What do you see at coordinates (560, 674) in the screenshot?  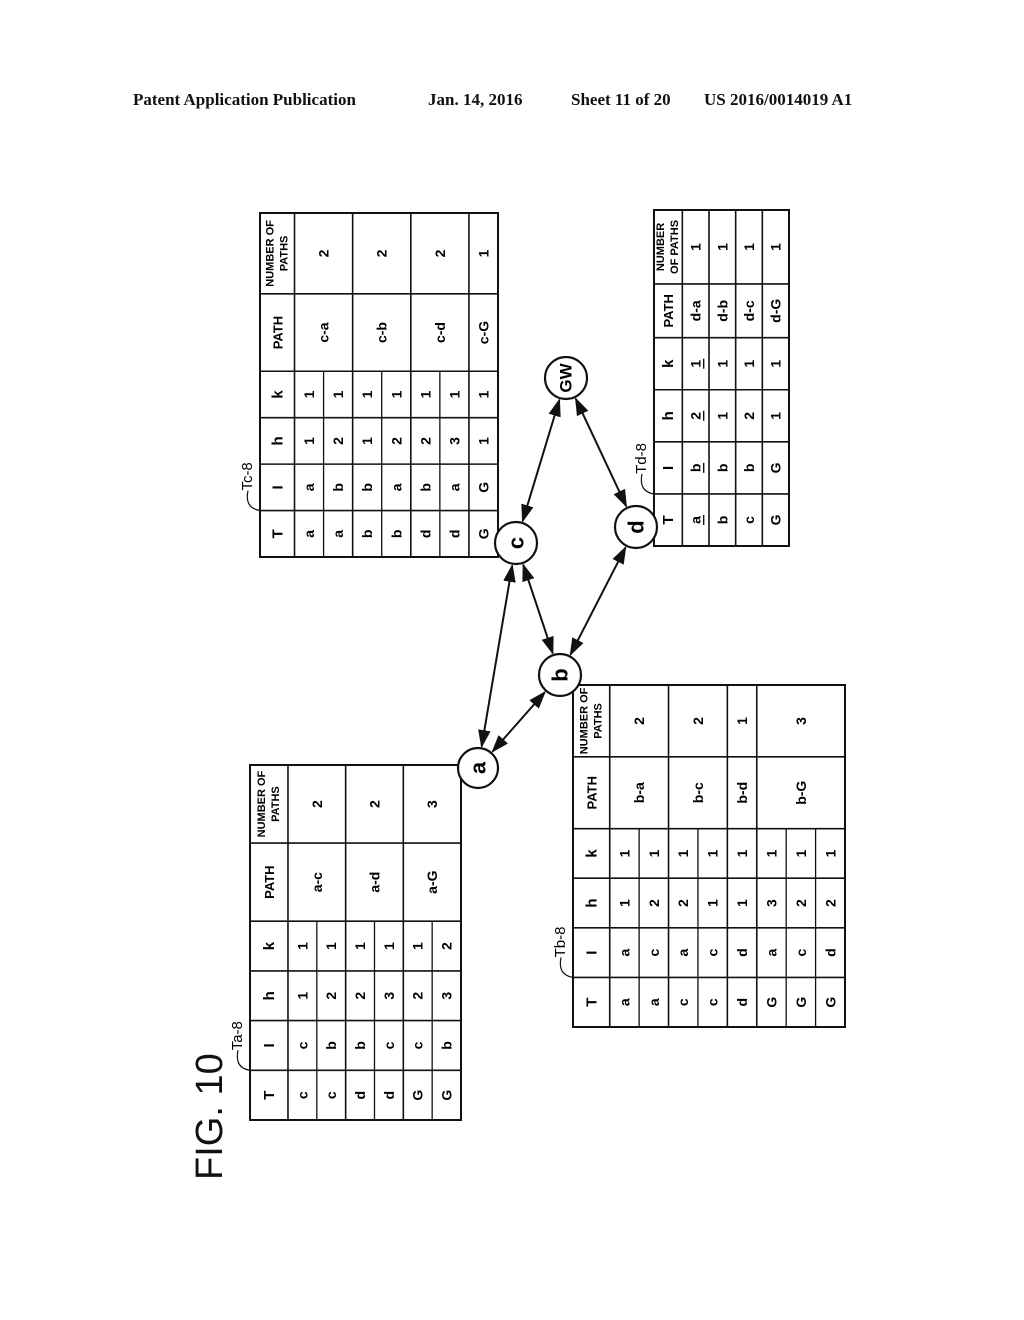 I see `node-label: b` at bounding box center [560, 674].